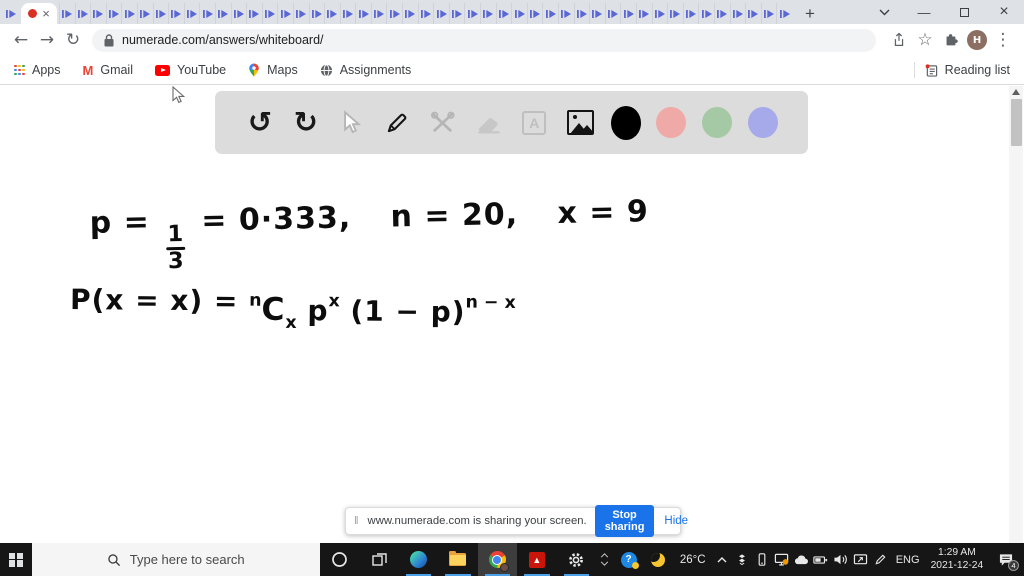 The width and height of the screenshot is (1024, 576). What do you see at coordinates (484, 40) in the screenshot?
I see `address-bar: numerade.com/answers/whiteboard/` at bounding box center [484, 40].